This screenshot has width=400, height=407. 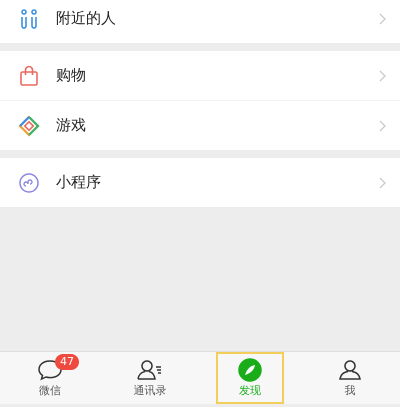 What do you see at coordinates (200, 76) in the screenshot?
I see `menu-item: 购物` at bounding box center [200, 76].